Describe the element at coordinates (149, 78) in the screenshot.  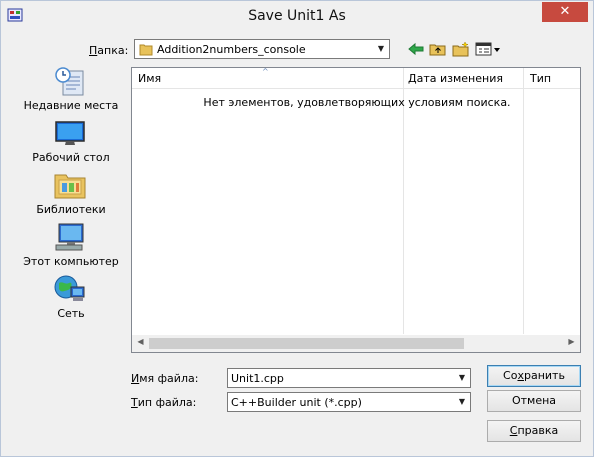
I see `column-header-name: Имя` at that location.